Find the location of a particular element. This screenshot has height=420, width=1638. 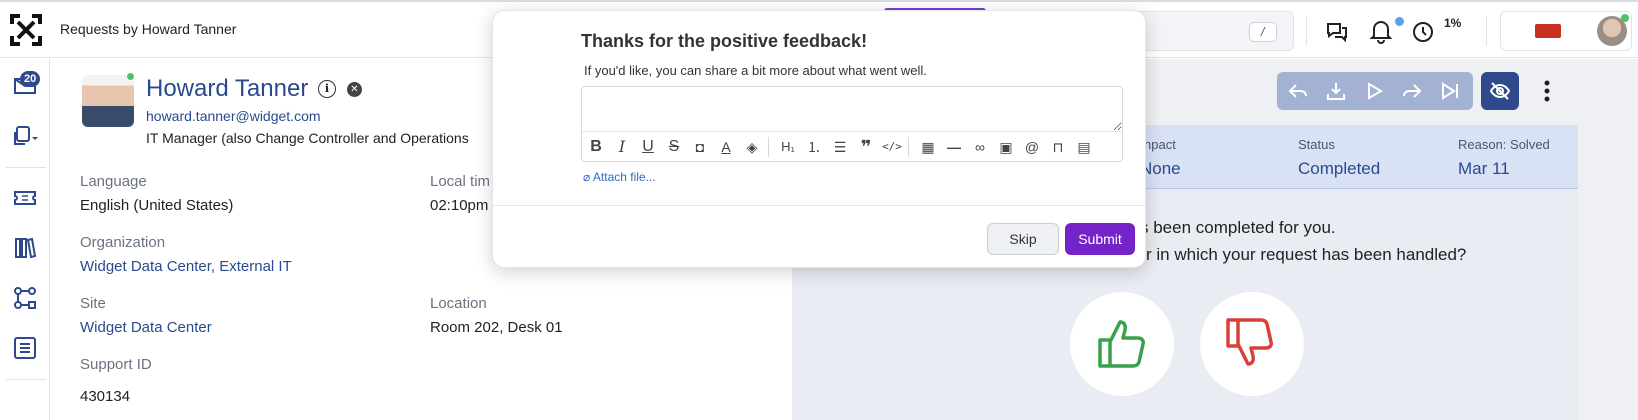

sidebar: 20 is located at coordinates (25, 239).